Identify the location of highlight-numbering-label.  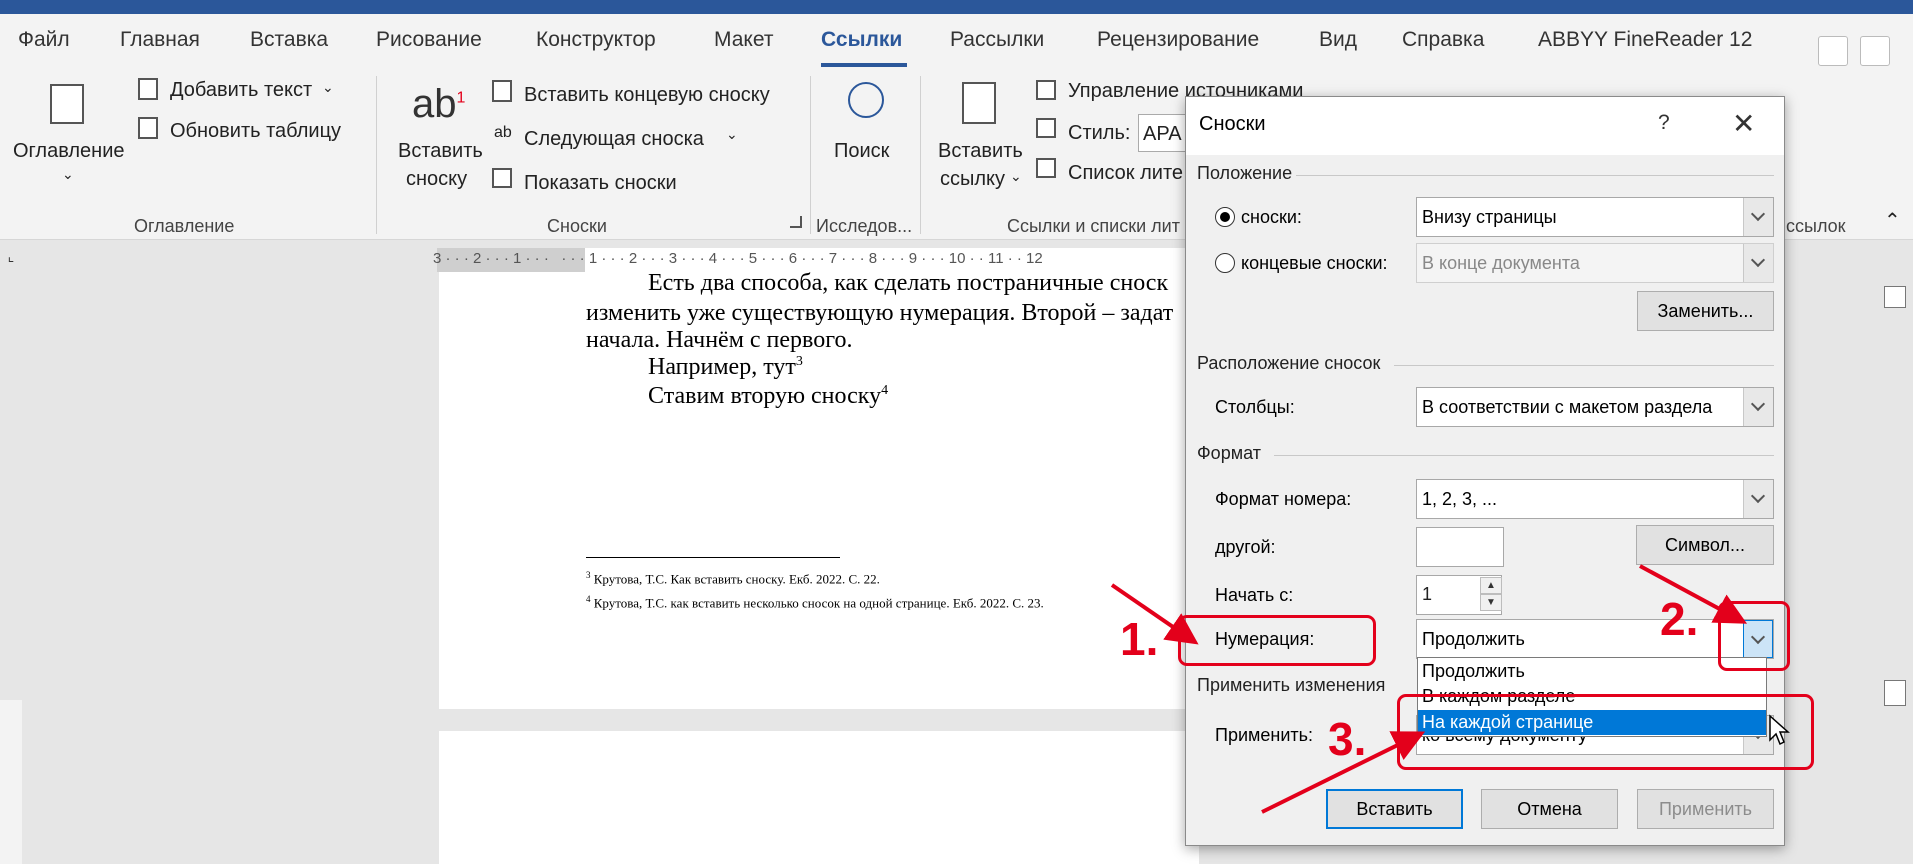
(1277, 640).